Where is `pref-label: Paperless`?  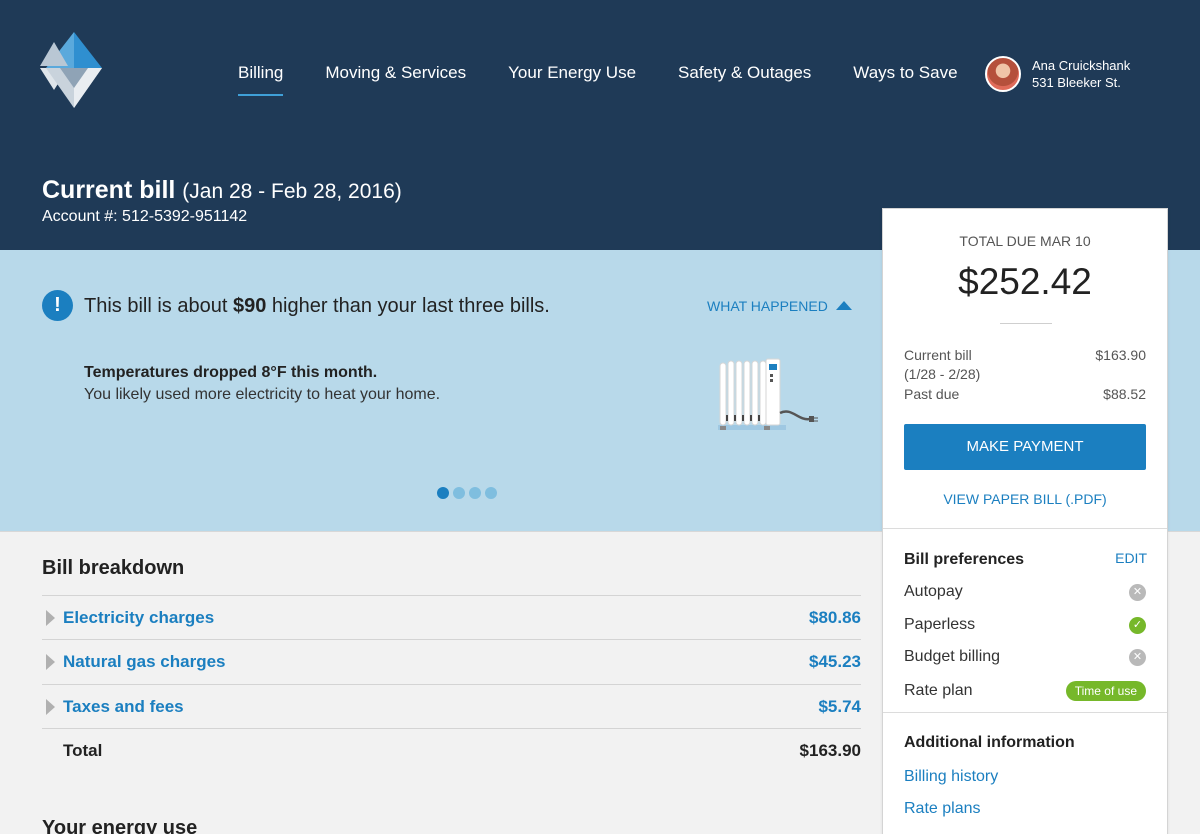
pref-label: Paperless is located at coordinates (940, 624).